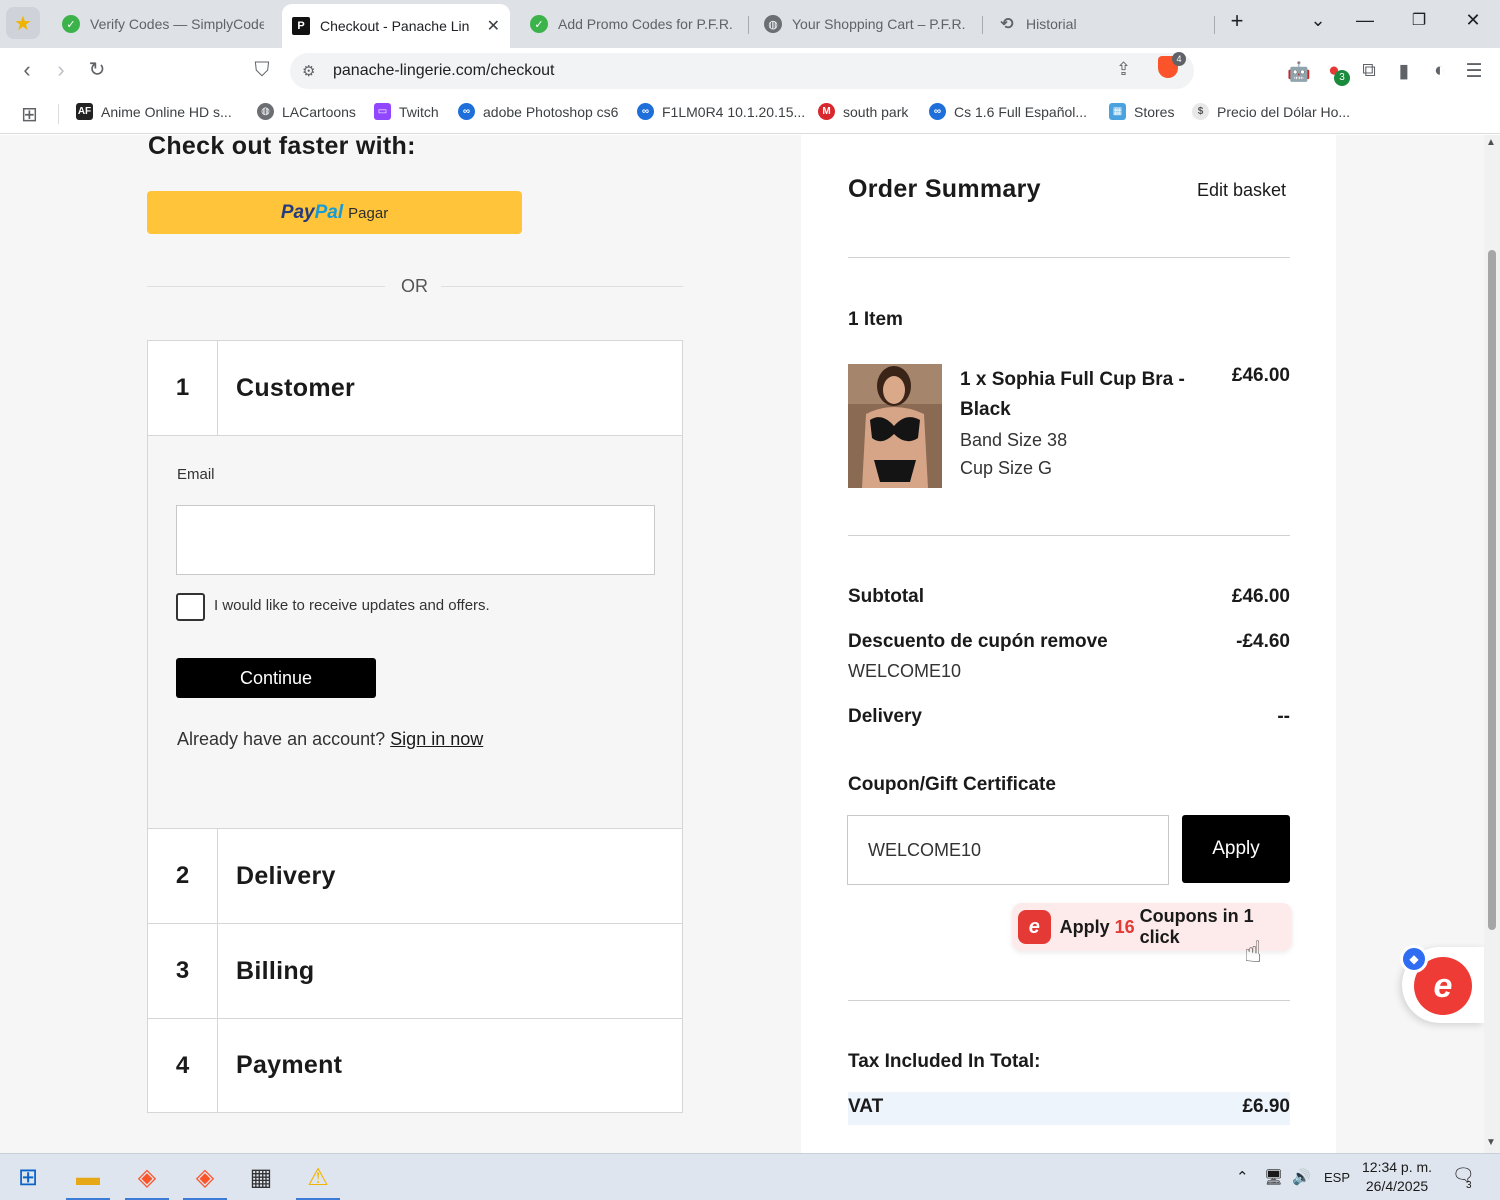 This screenshot has width=1500, height=1200. Describe the element at coordinates (633, 24) in the screenshot. I see `tab-add-promo: ✓ Add Promo Codes for P.F.R.` at that location.